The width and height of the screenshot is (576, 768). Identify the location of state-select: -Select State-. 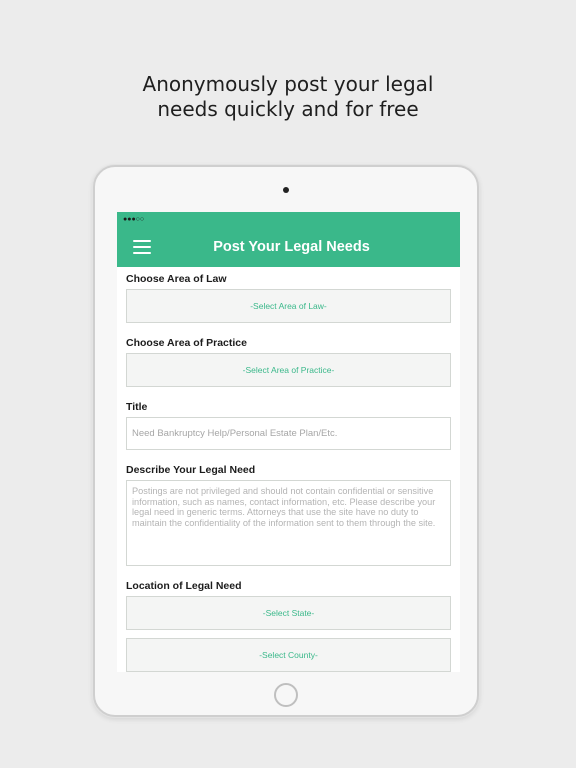
(288, 613).